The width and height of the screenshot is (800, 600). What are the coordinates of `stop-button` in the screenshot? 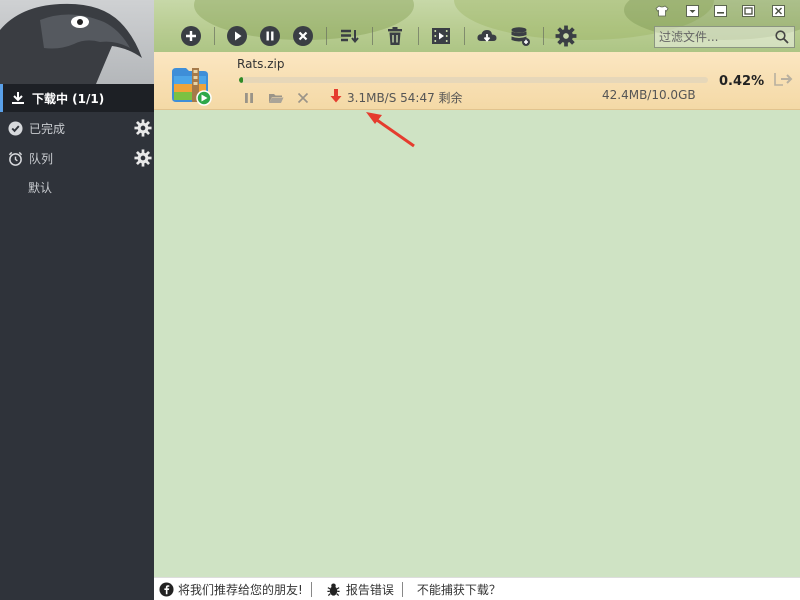 It's located at (303, 36).